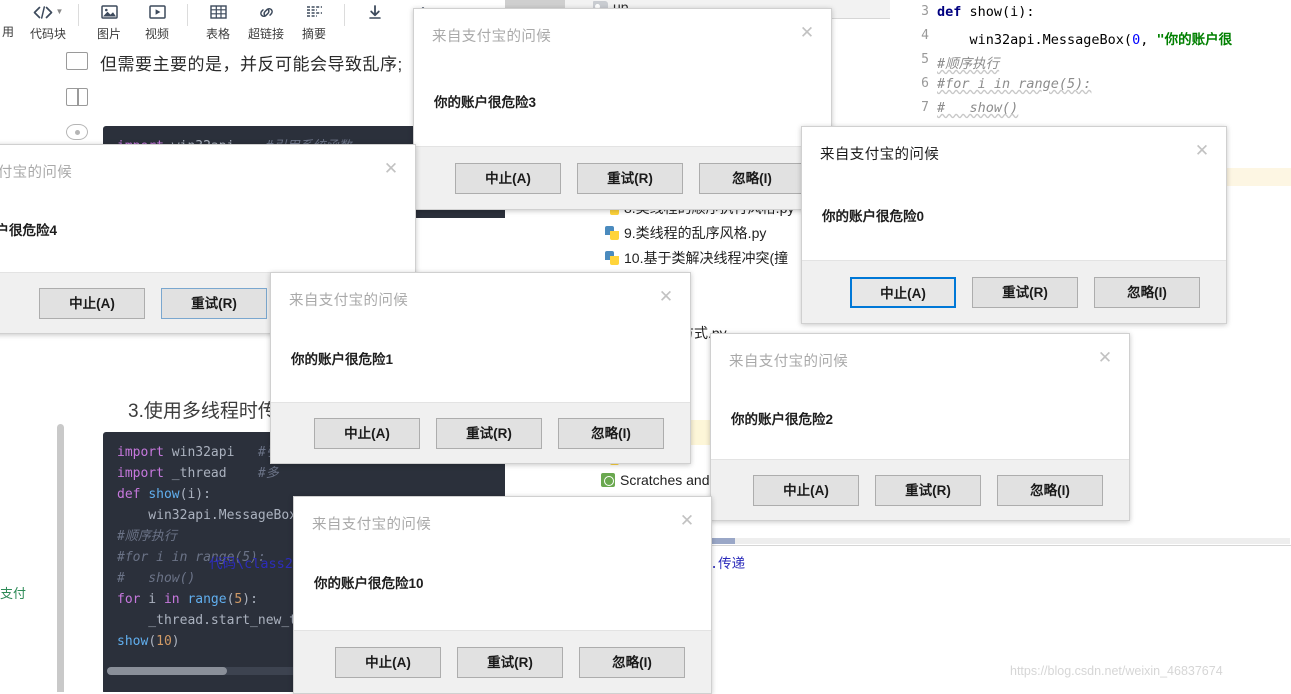  What do you see at coordinates (925, 83) in the screenshot?
I see `editor-line-number: 6` at bounding box center [925, 83].